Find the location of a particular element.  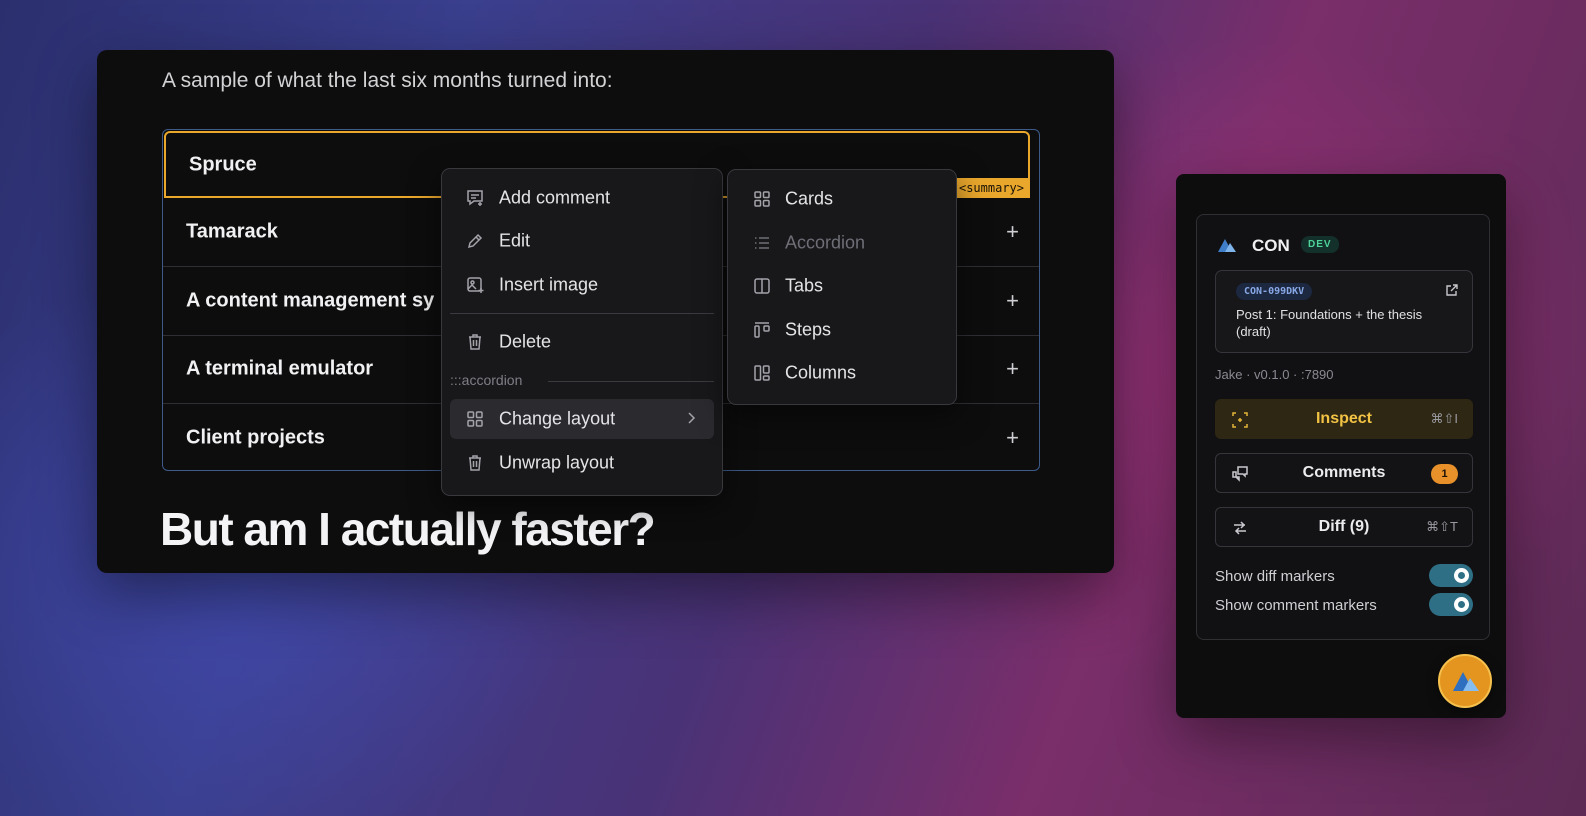

menu-item-unwrap-layout: Unwrap layout is located at coordinates (582, 463).